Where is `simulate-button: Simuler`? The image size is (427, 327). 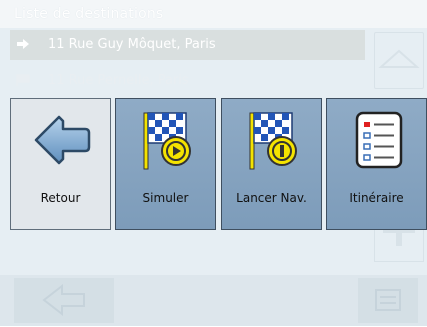 simulate-button: Simuler is located at coordinates (165, 164).